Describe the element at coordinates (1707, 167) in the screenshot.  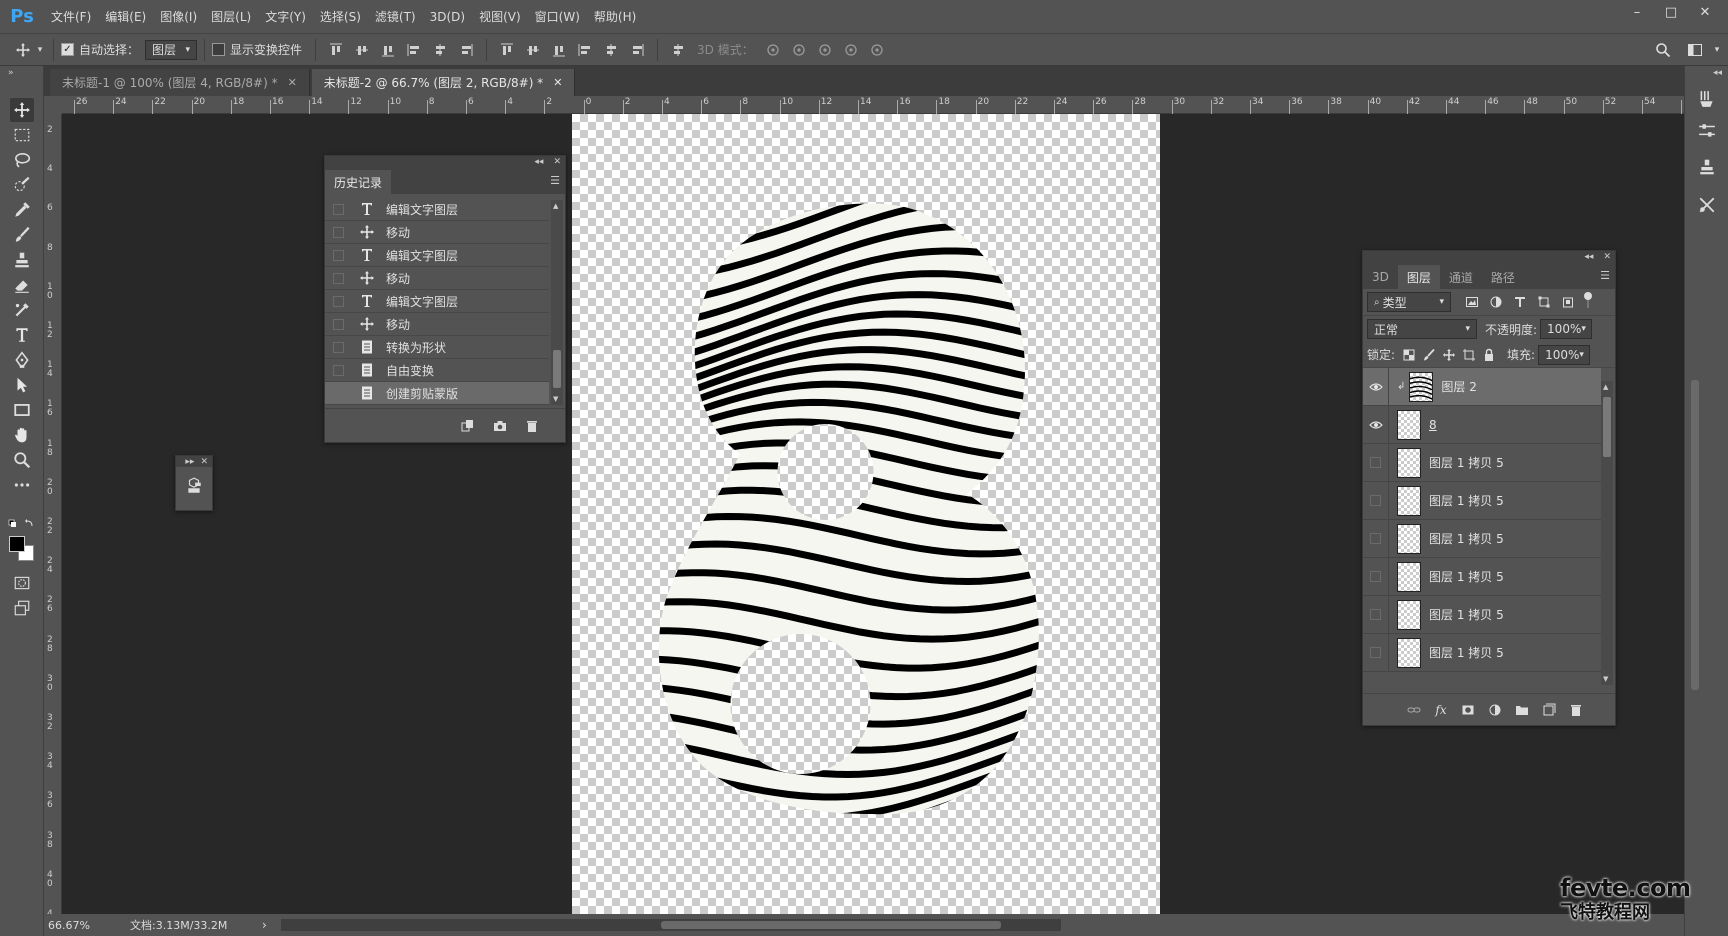
I see `clone-source-stamp-icon` at that location.